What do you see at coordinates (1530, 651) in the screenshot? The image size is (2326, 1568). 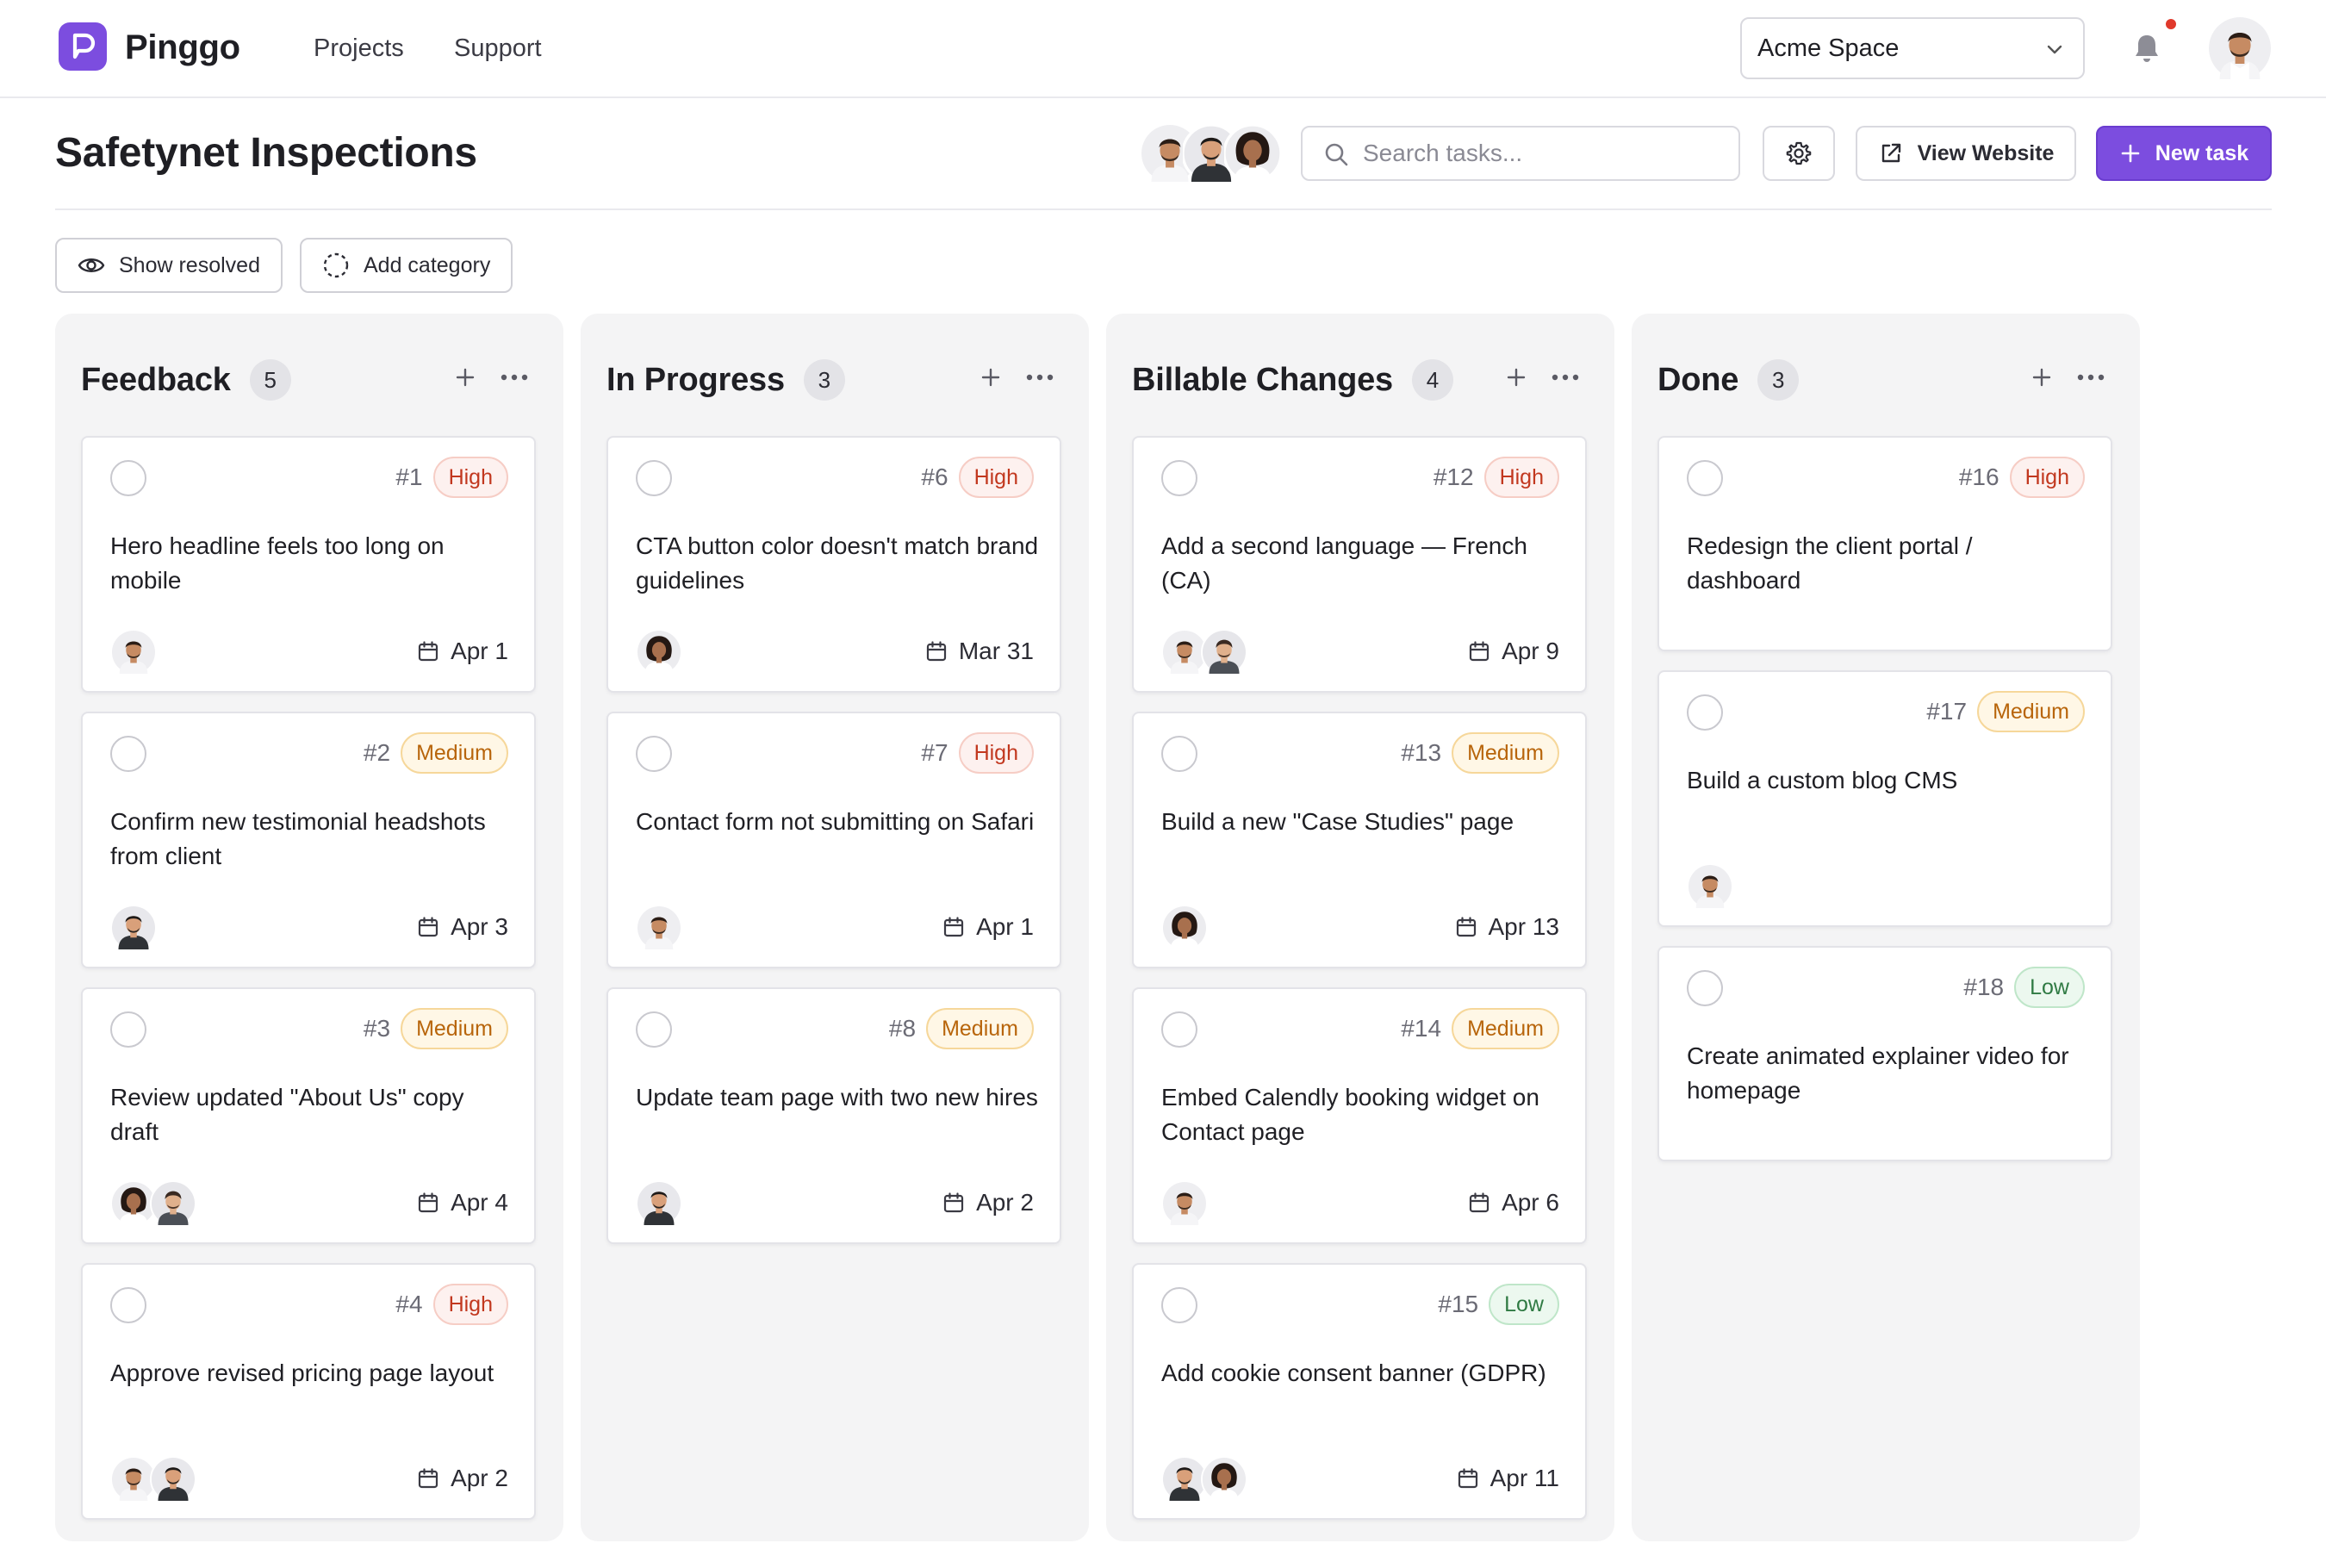 I see `due-date-text: Apr 9` at bounding box center [1530, 651].